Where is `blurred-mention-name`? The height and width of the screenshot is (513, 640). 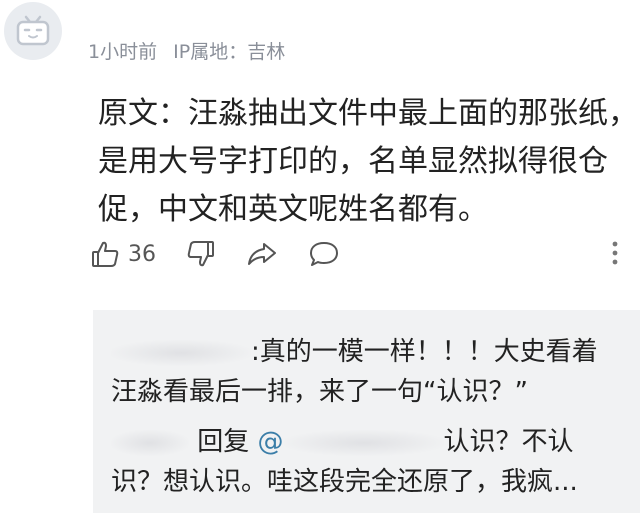
blurred-mention-name is located at coordinates (363, 442).